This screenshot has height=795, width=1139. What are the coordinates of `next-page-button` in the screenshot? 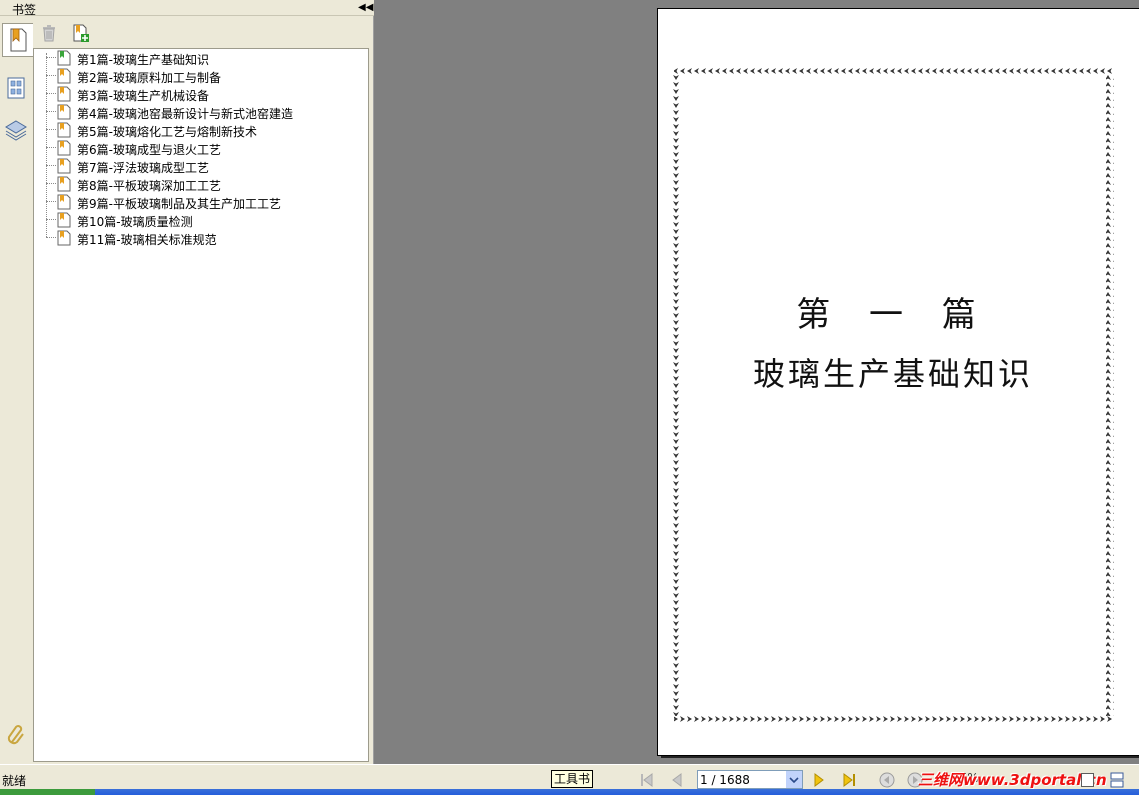 It's located at (819, 780).